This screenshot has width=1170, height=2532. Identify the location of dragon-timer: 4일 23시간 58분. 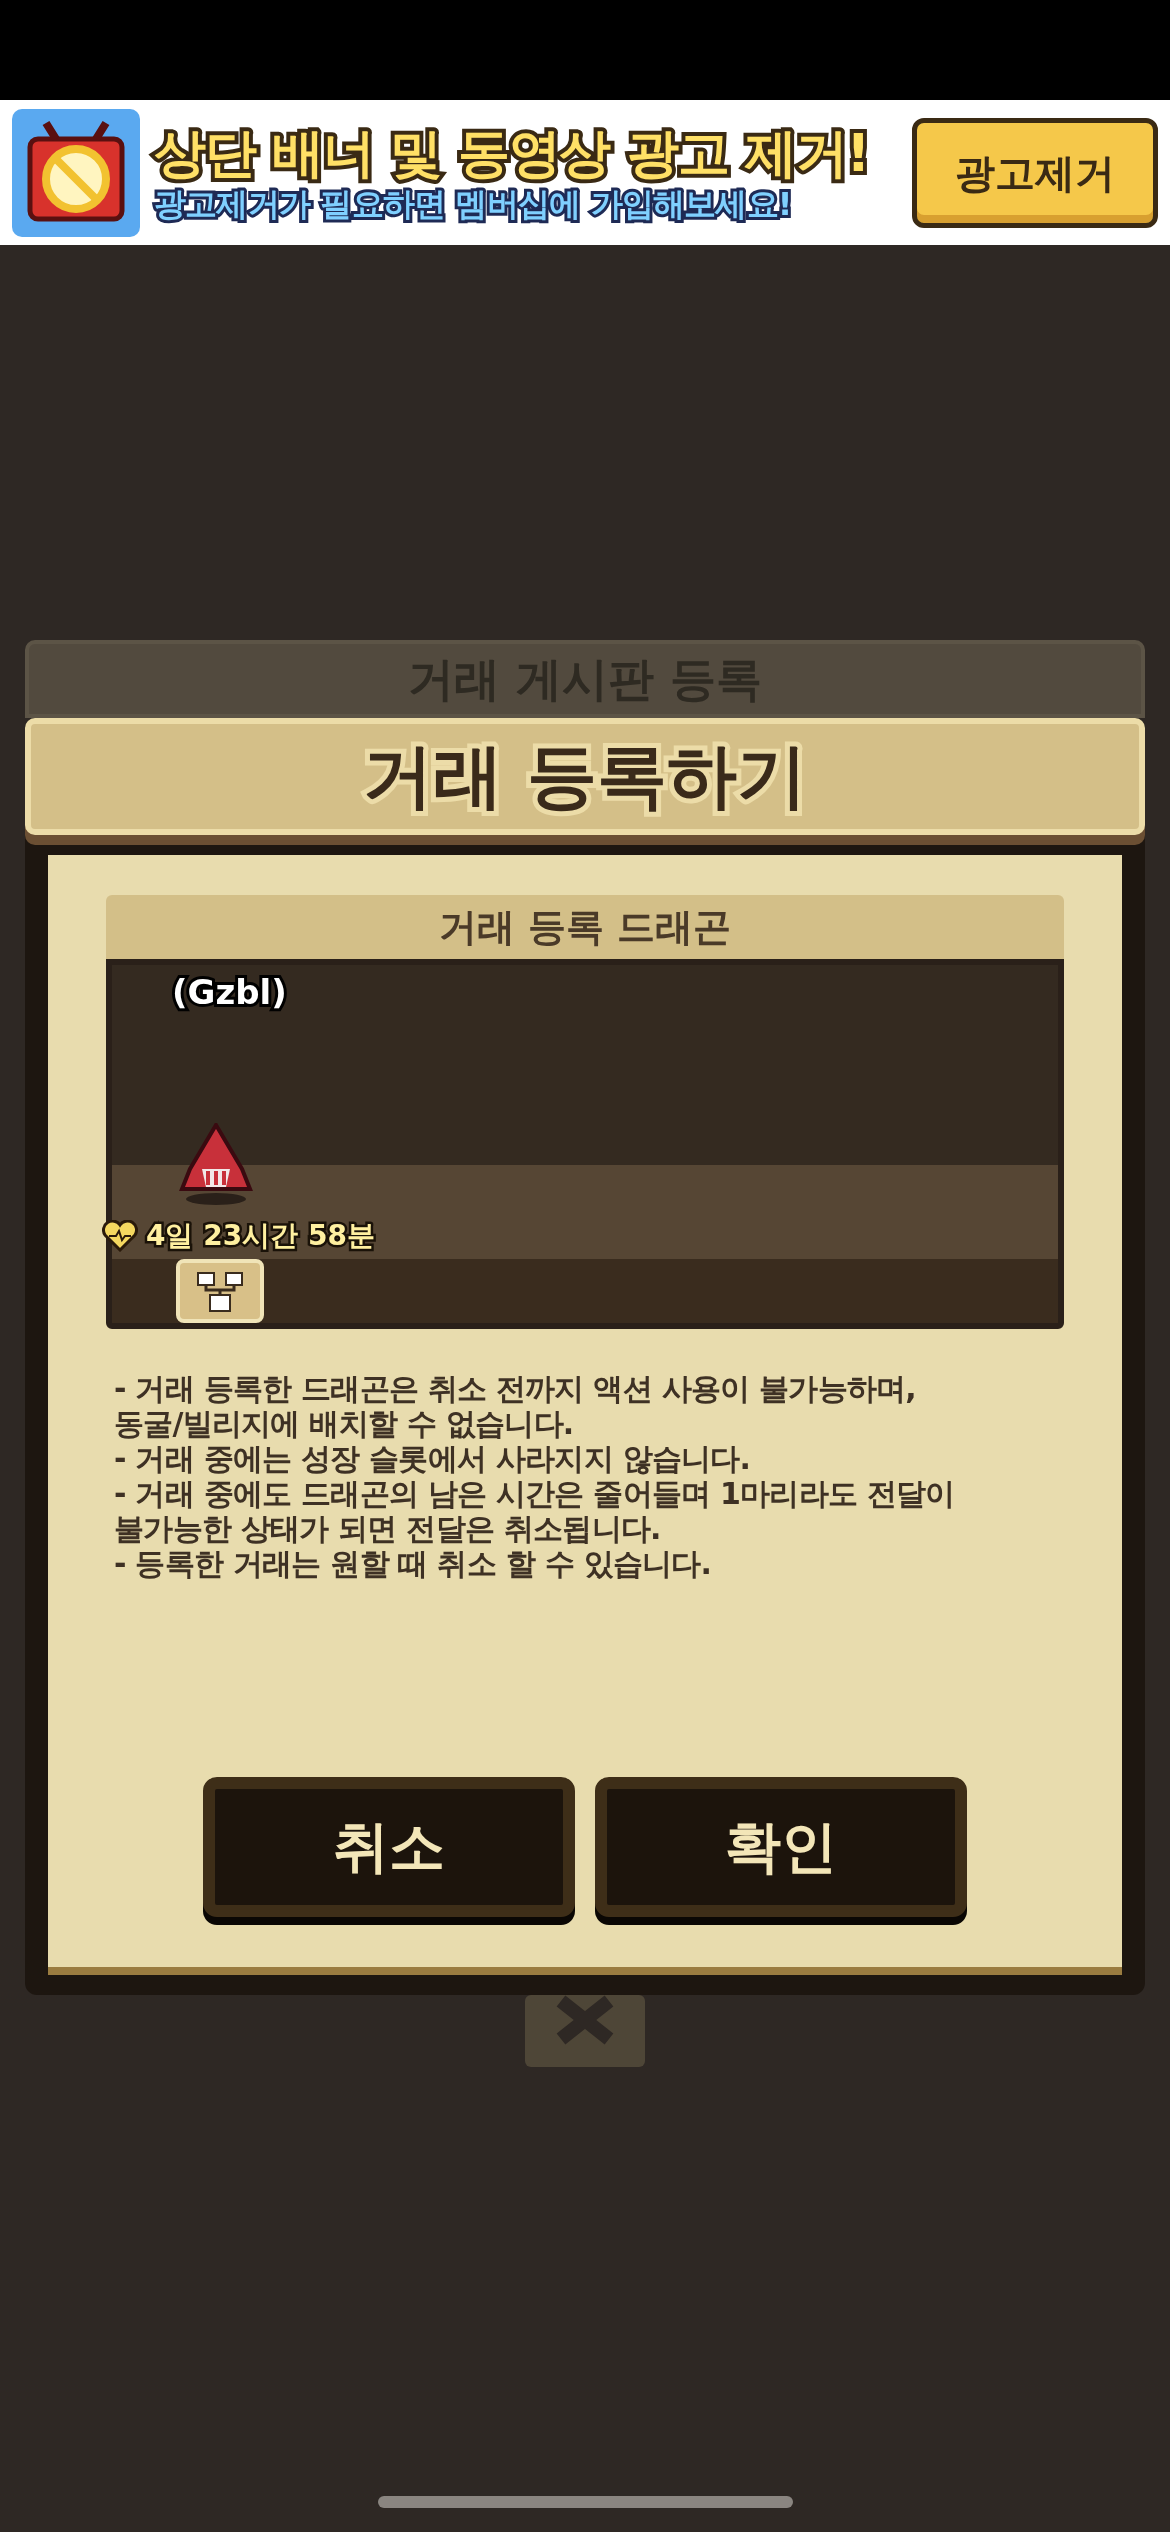
(260, 1236).